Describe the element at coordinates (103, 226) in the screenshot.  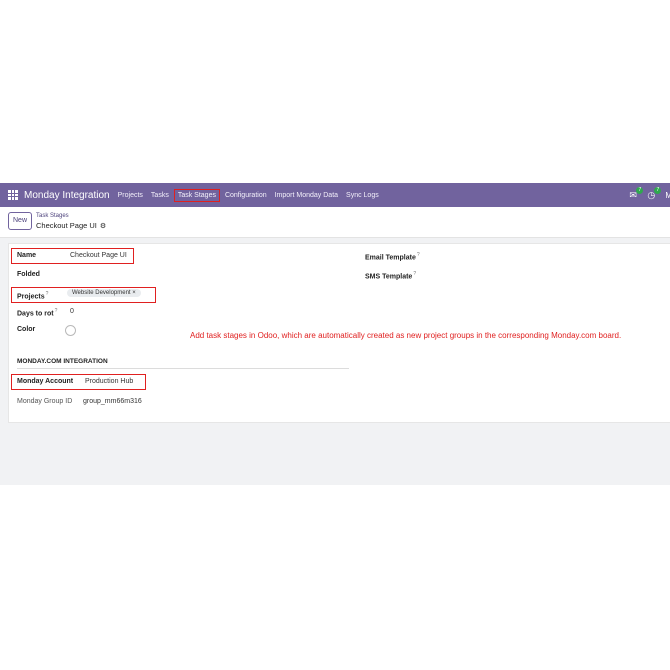
I see `gear-icon: ⚙` at that location.